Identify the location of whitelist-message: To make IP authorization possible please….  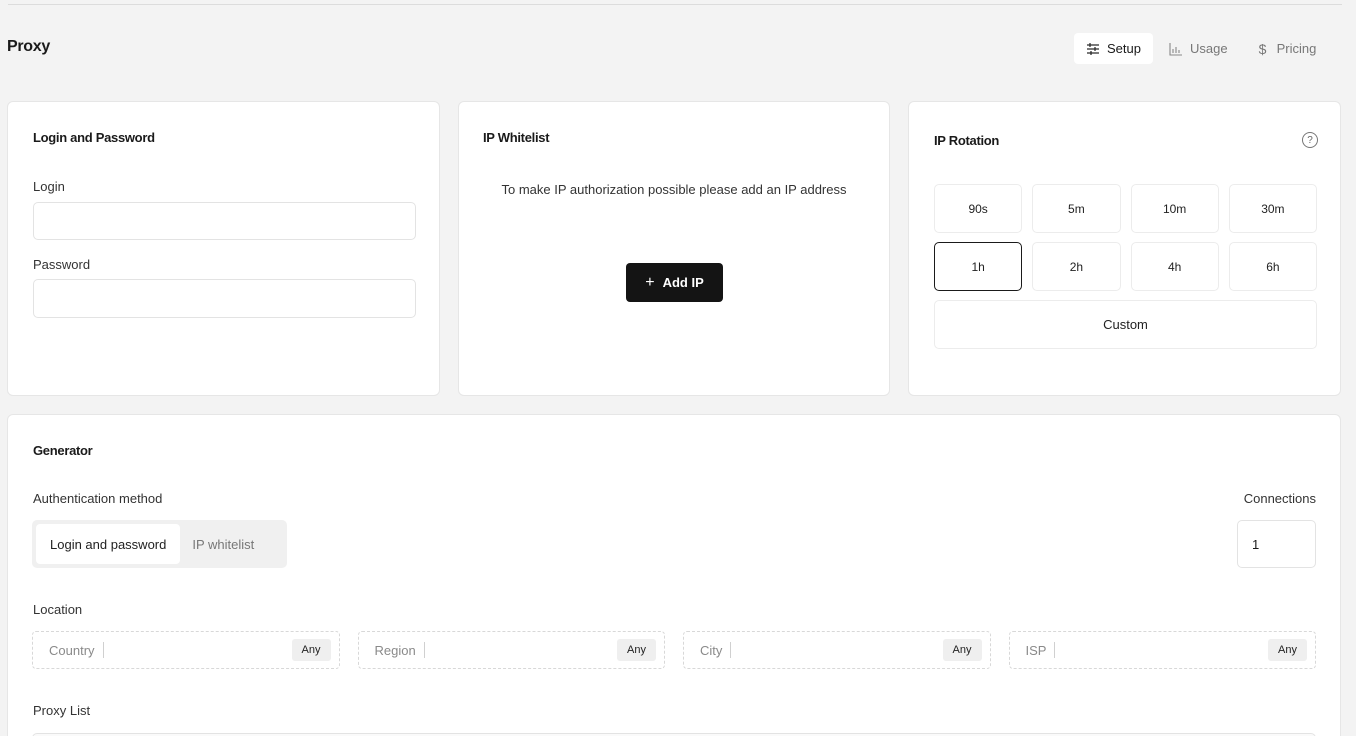
(674, 189).